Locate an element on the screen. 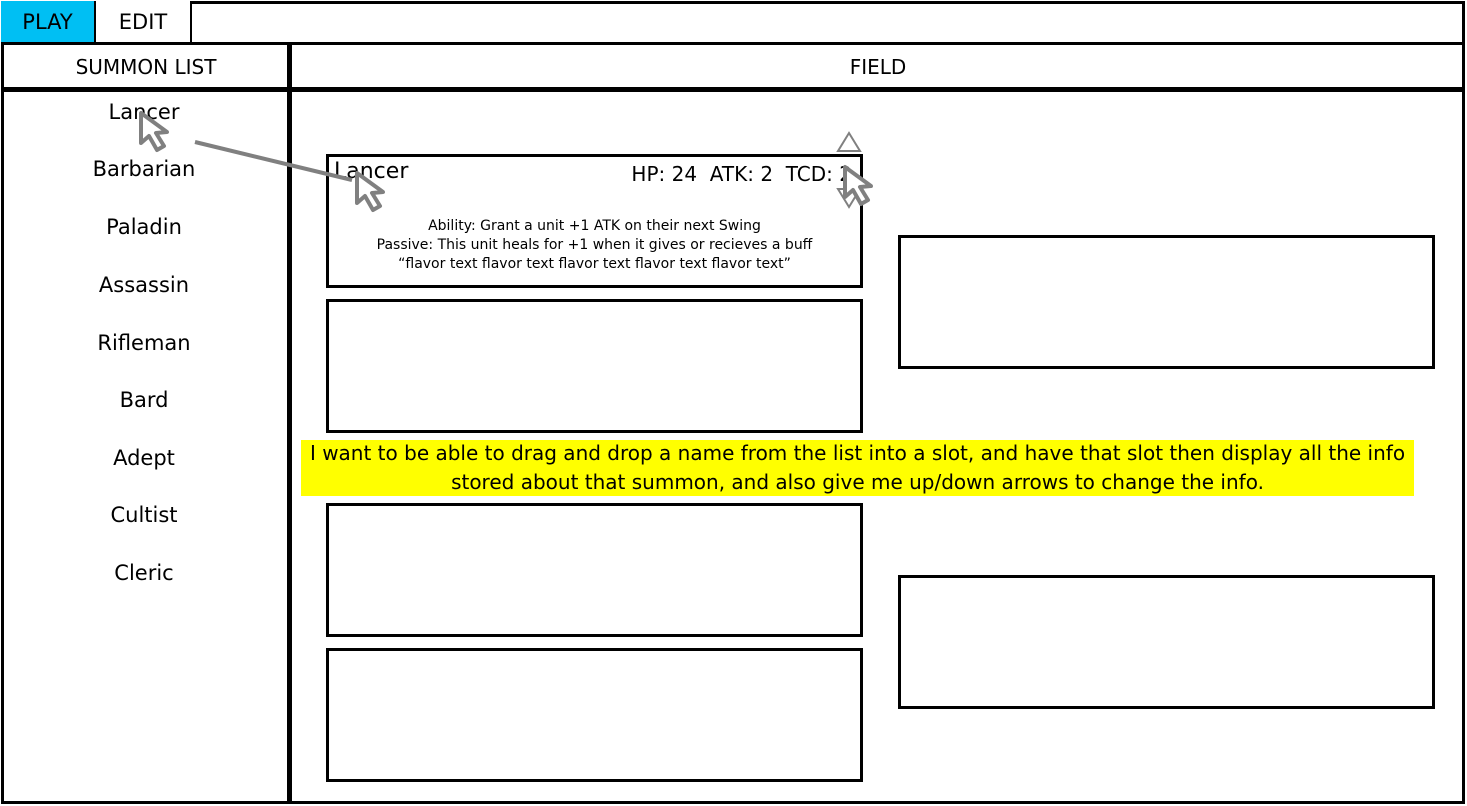 Image resolution: width=1467 pixels, height=806 pixels. summon-item-paladin: Paladin is located at coordinates (144, 227).